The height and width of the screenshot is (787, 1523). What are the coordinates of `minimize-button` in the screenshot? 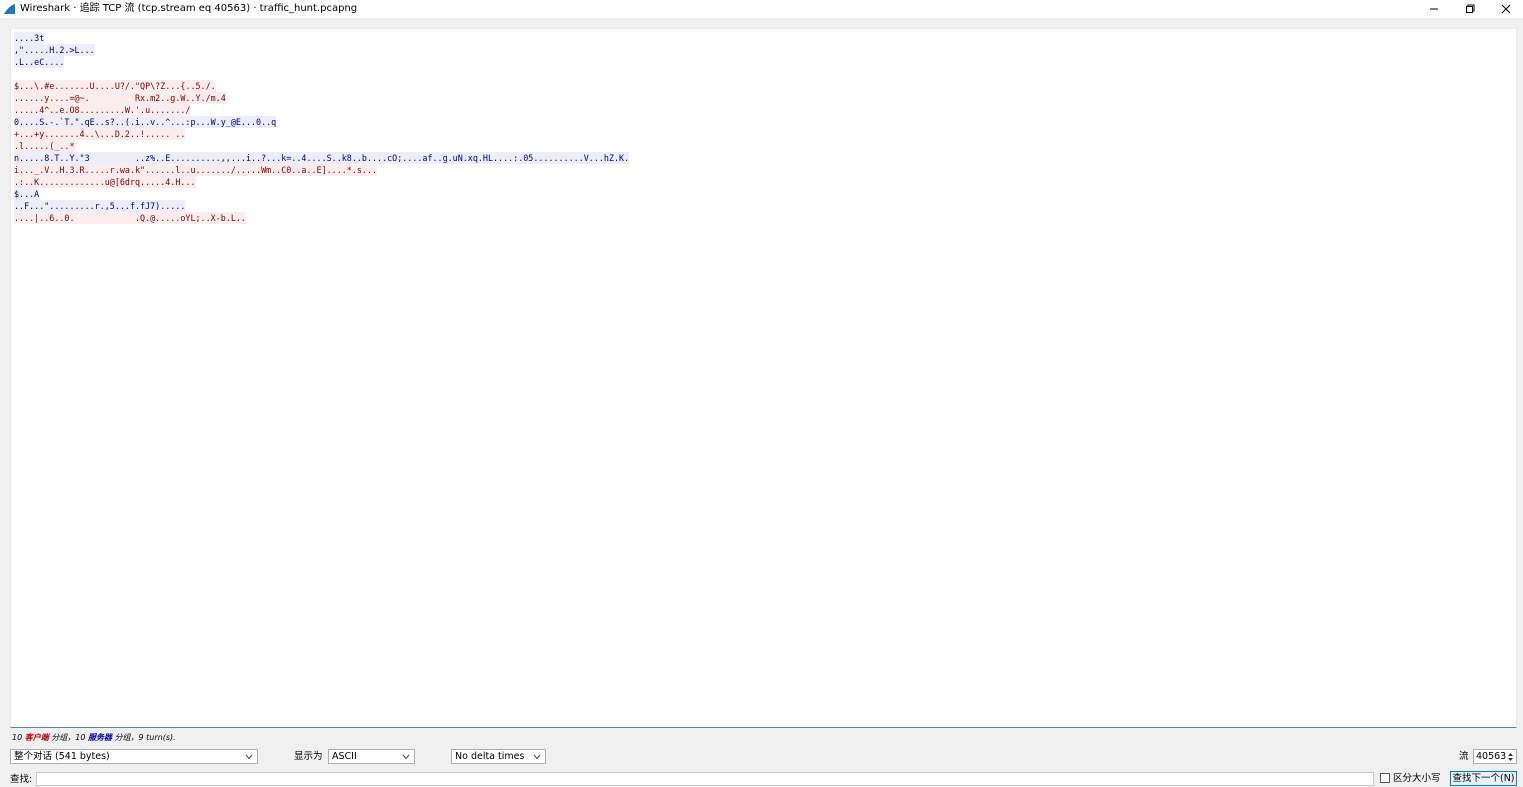 It's located at (1434, 9).